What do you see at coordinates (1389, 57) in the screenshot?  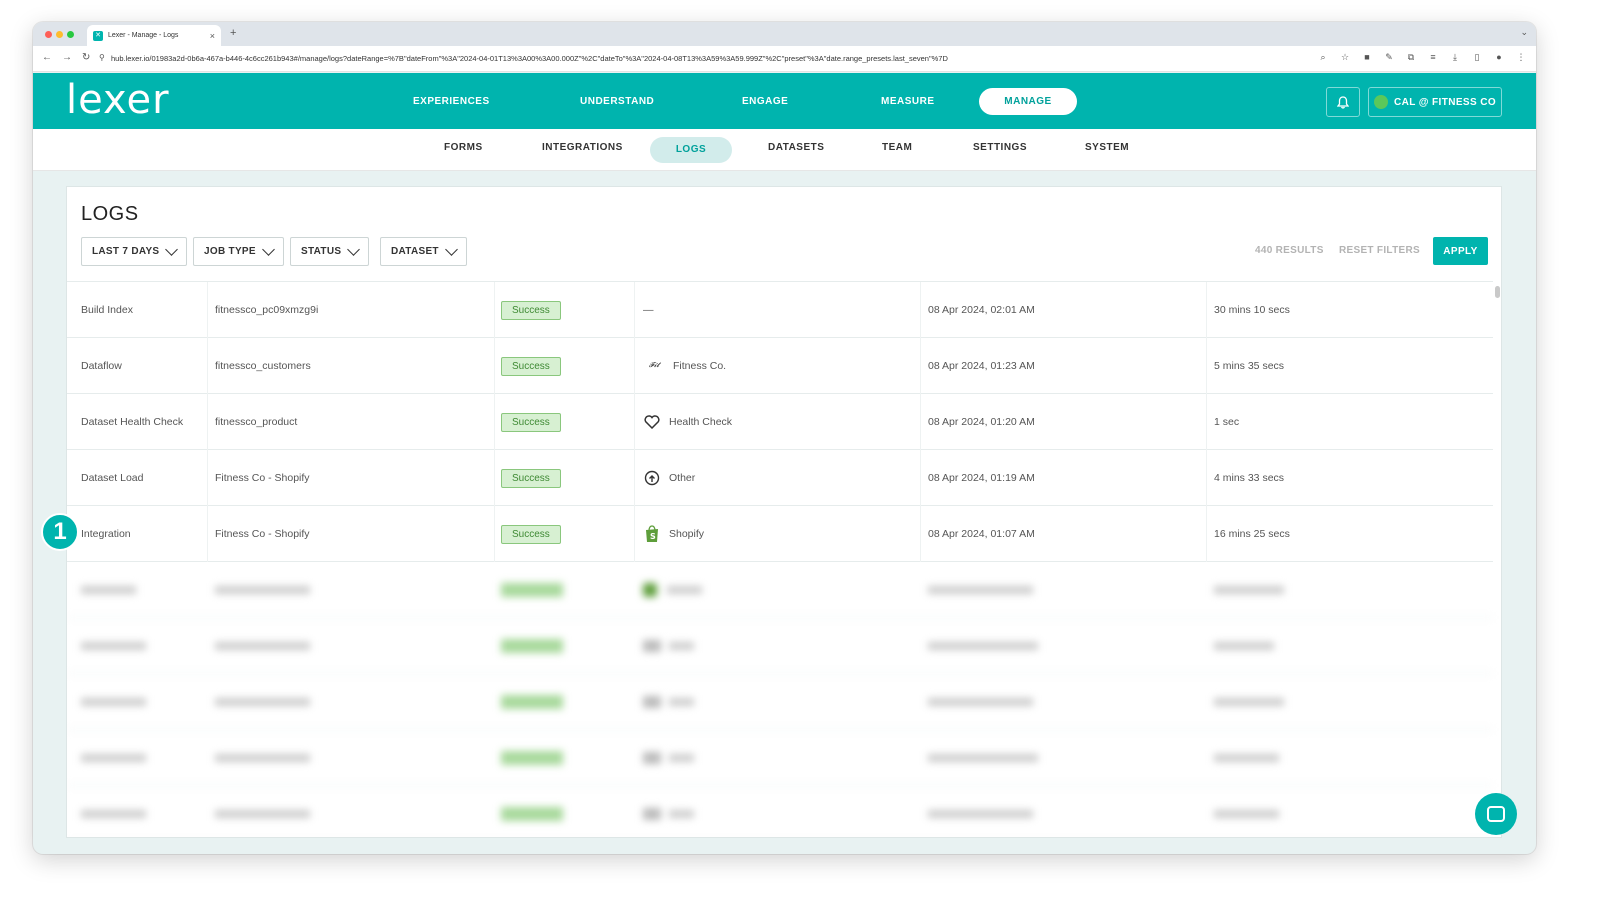 I see `pencil-extension-icon: ✎` at bounding box center [1389, 57].